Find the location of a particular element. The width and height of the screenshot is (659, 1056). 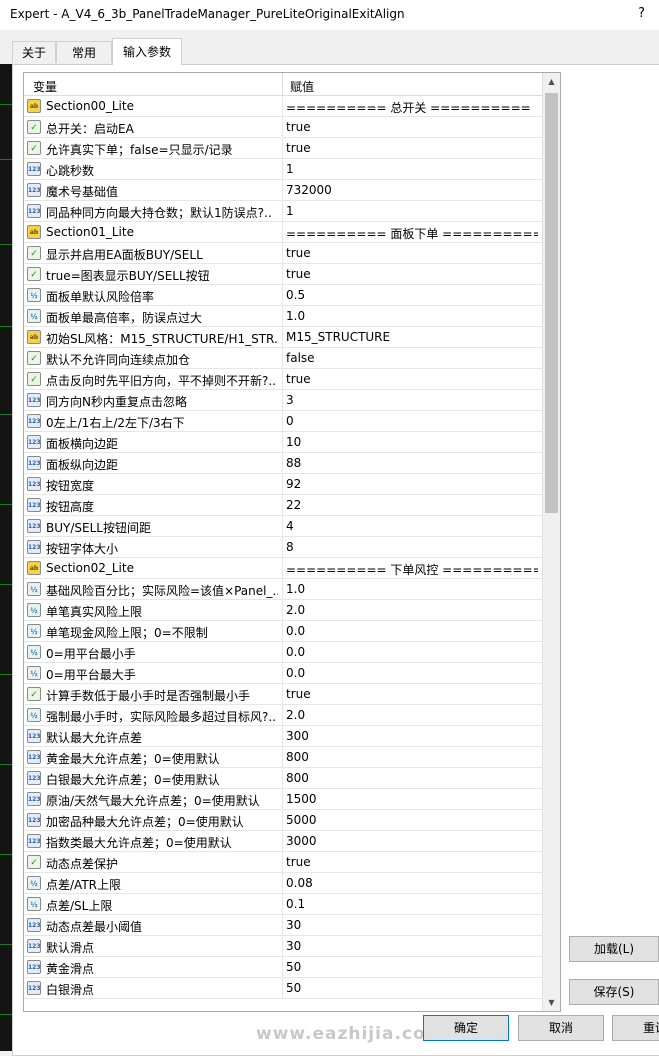

tab-inputs: 输入参数 is located at coordinates (147, 51).